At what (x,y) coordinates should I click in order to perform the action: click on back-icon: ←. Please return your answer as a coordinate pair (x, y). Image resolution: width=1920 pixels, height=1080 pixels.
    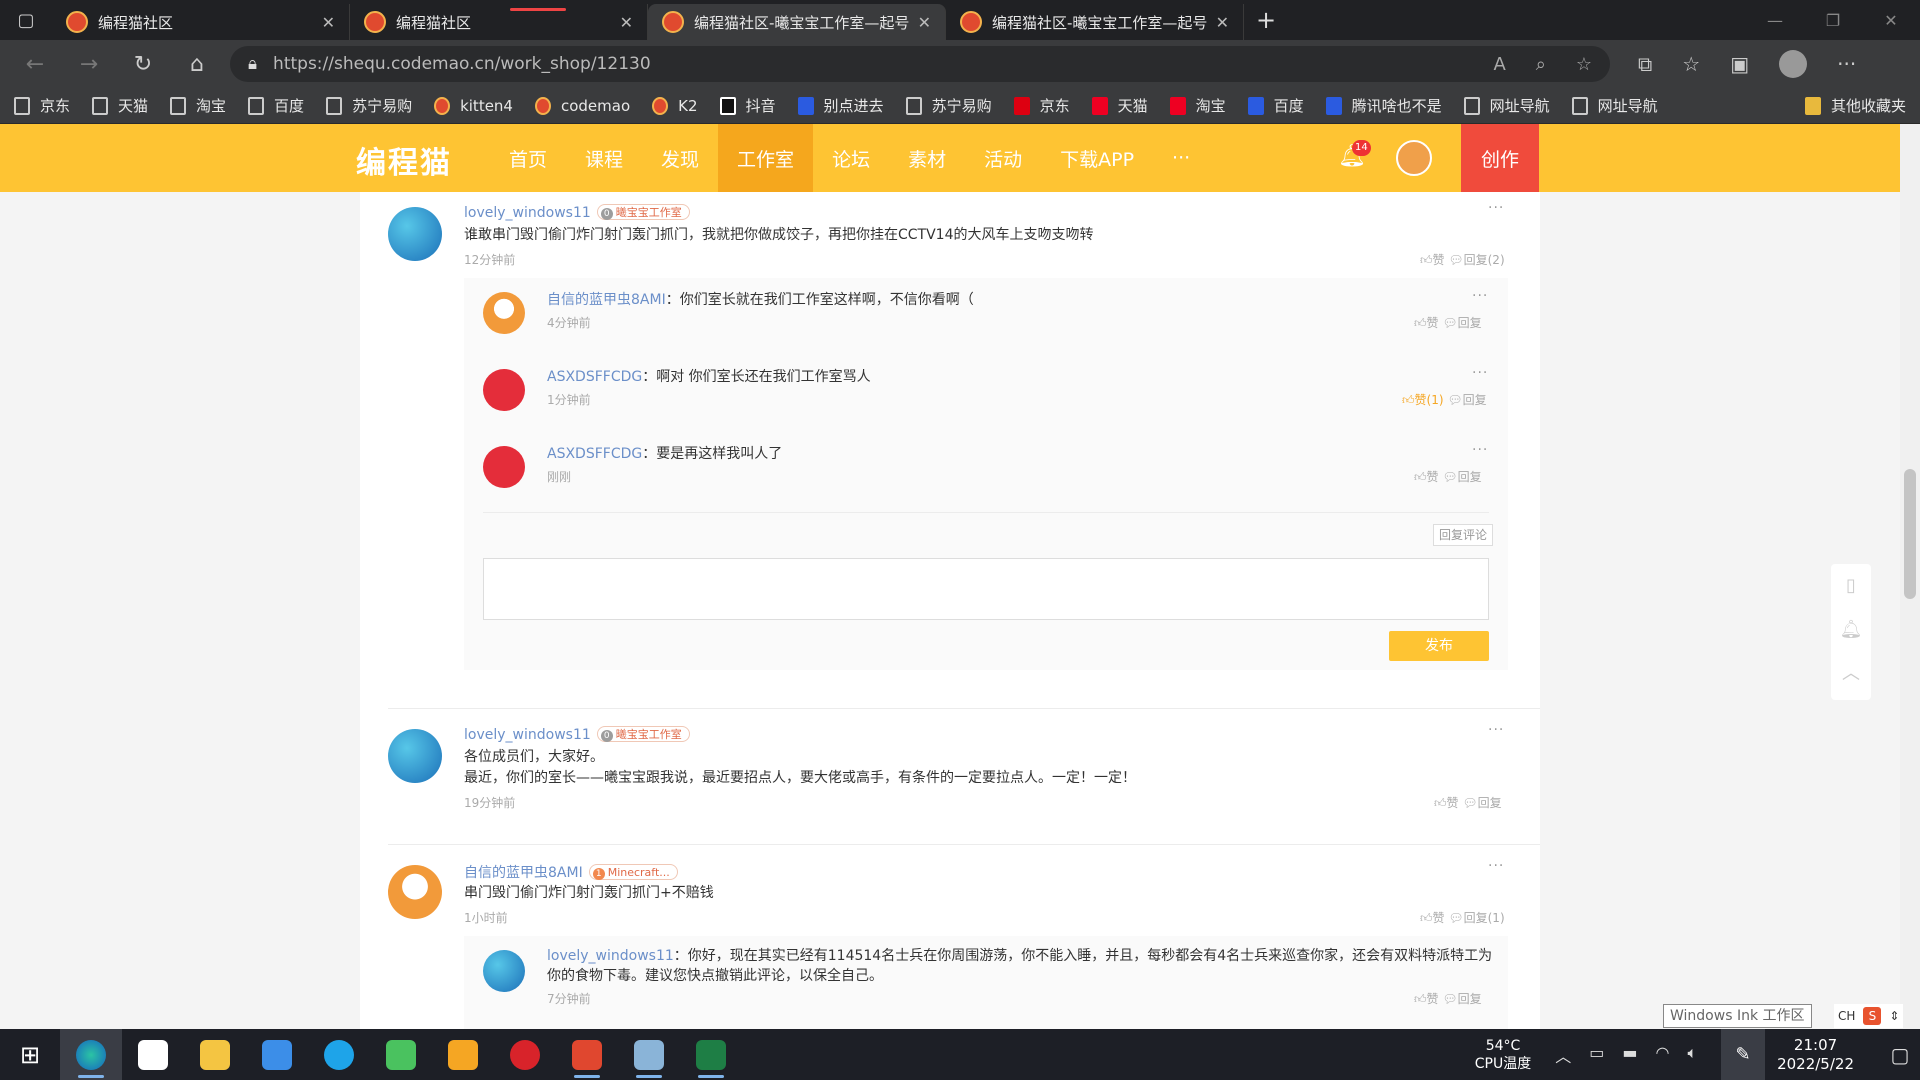
    Looking at the image, I should click on (35, 64).